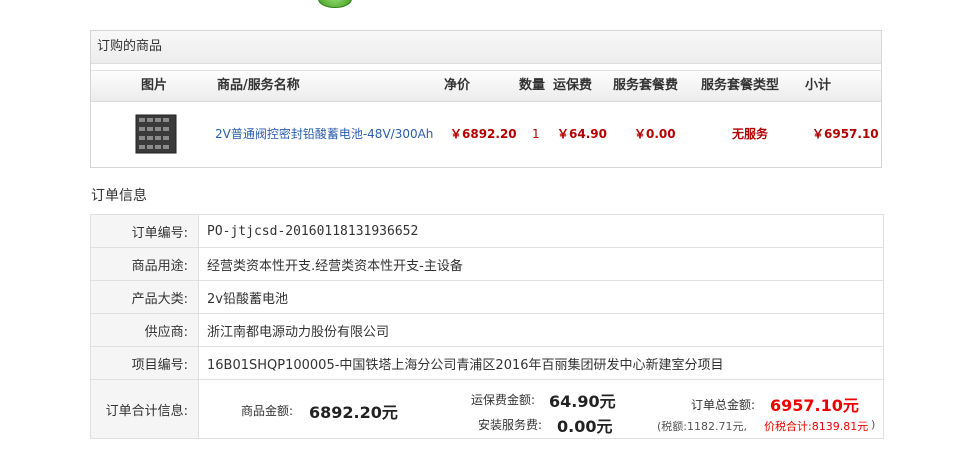  I want to click on col-shipping: 运保费, so click(573, 85).